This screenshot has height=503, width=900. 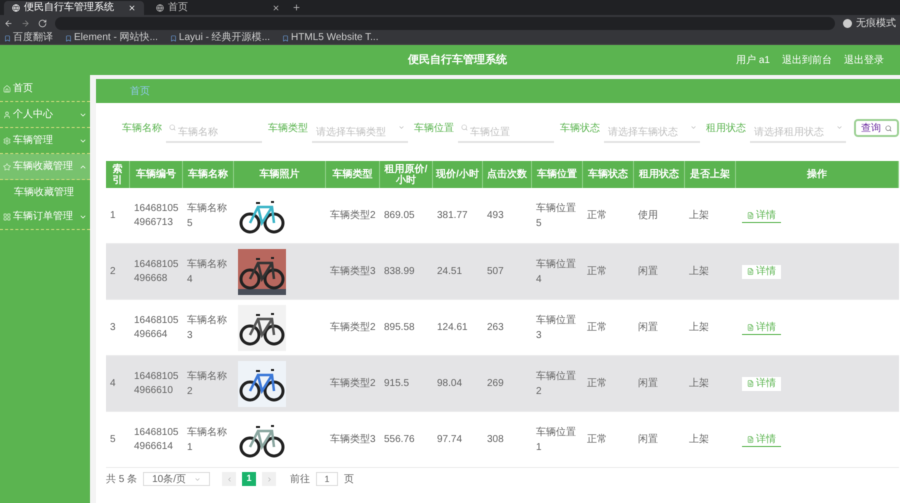 I want to click on table-cell: 16468105496668, so click(x=156, y=272).